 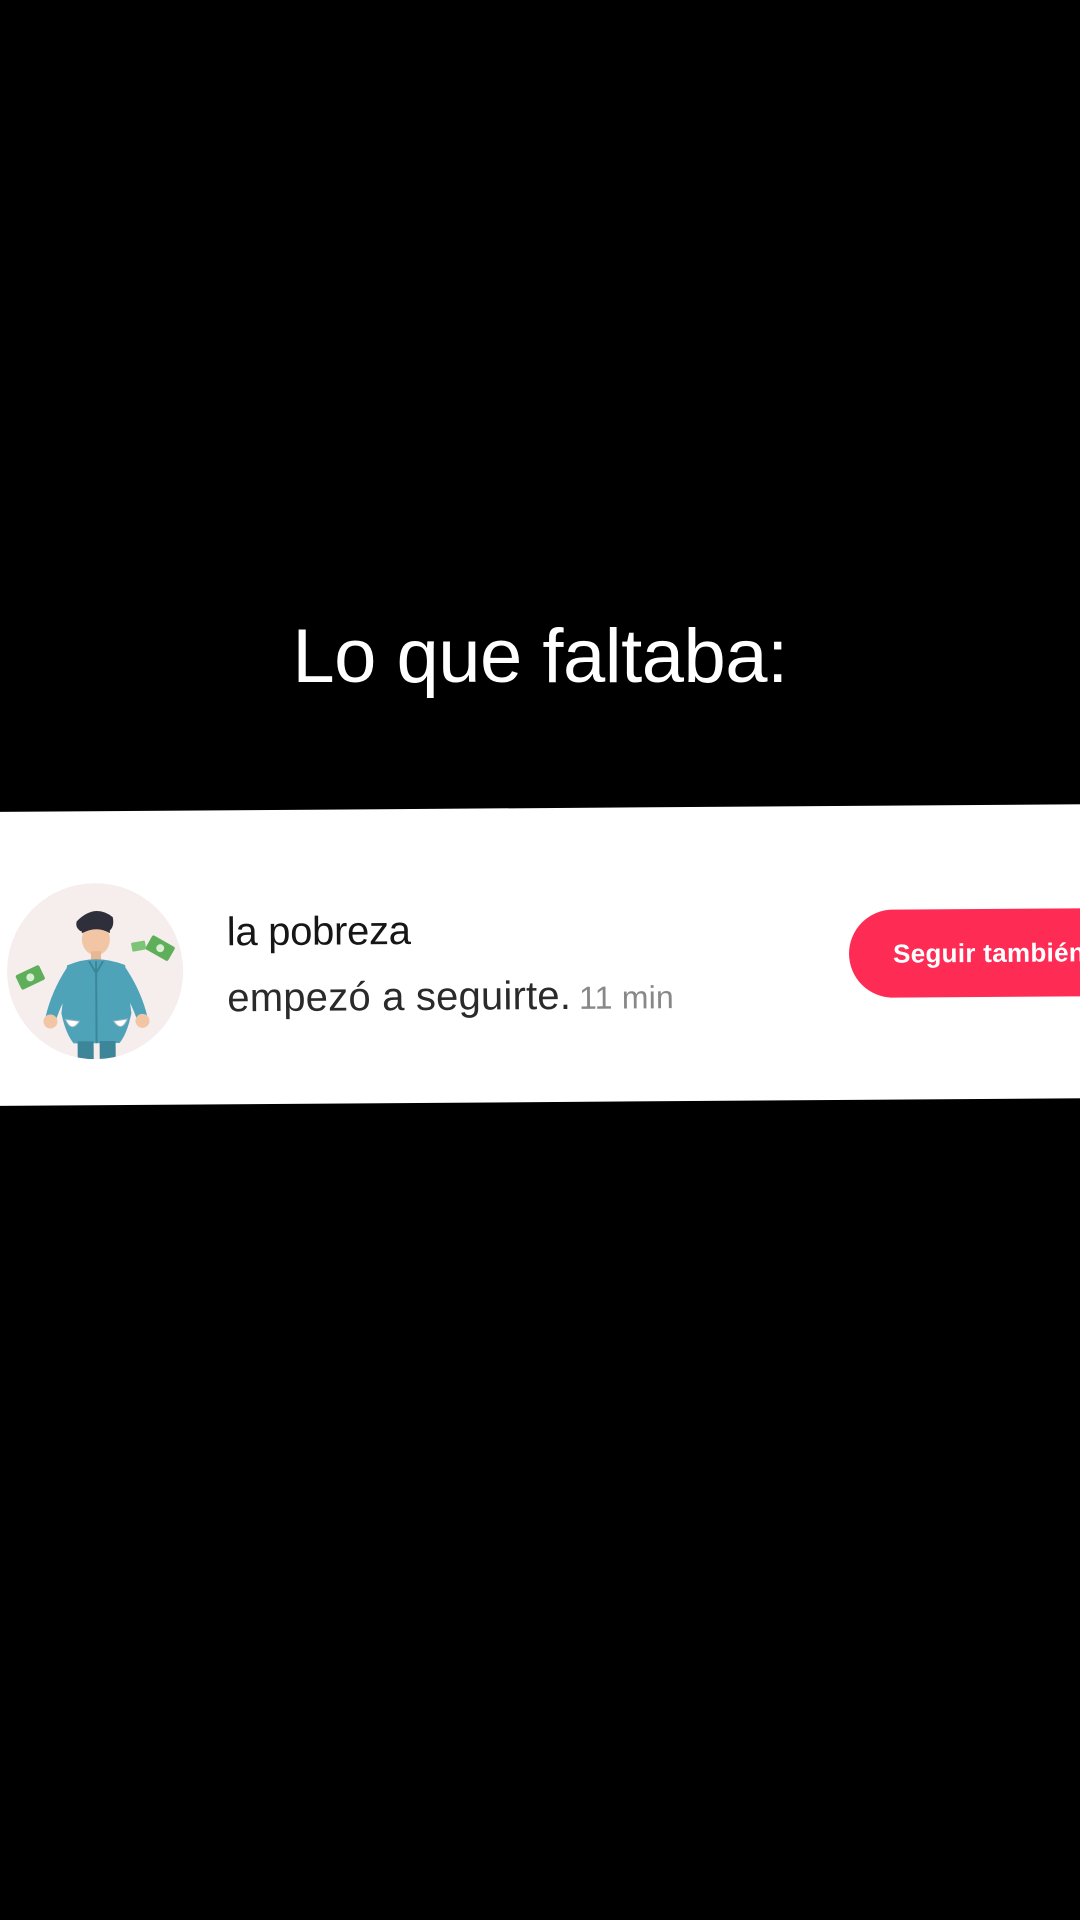 What do you see at coordinates (540, 656) in the screenshot?
I see `video-caption: Lo que faltaba:` at bounding box center [540, 656].